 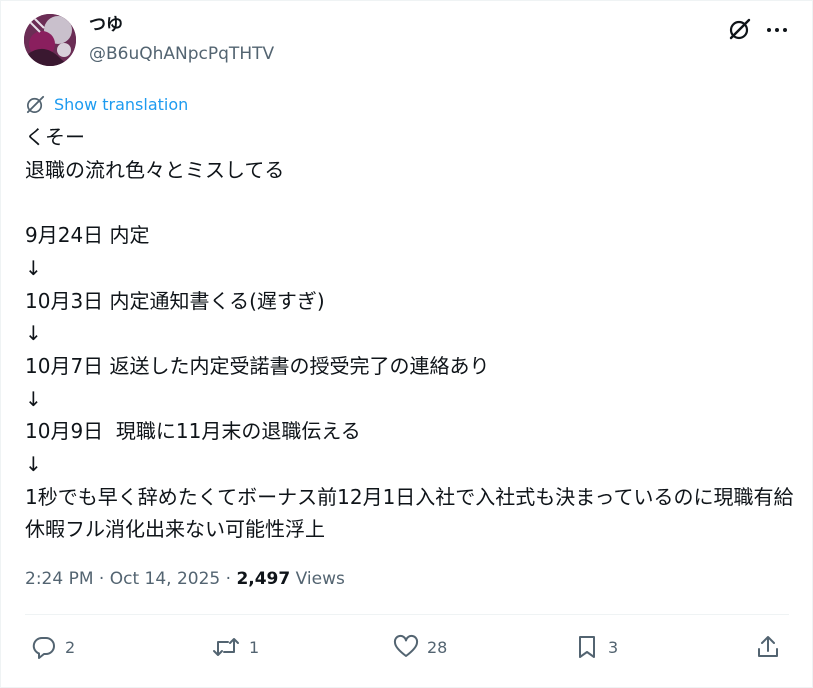 I want to click on like-button: 28, so click(x=420, y=647).